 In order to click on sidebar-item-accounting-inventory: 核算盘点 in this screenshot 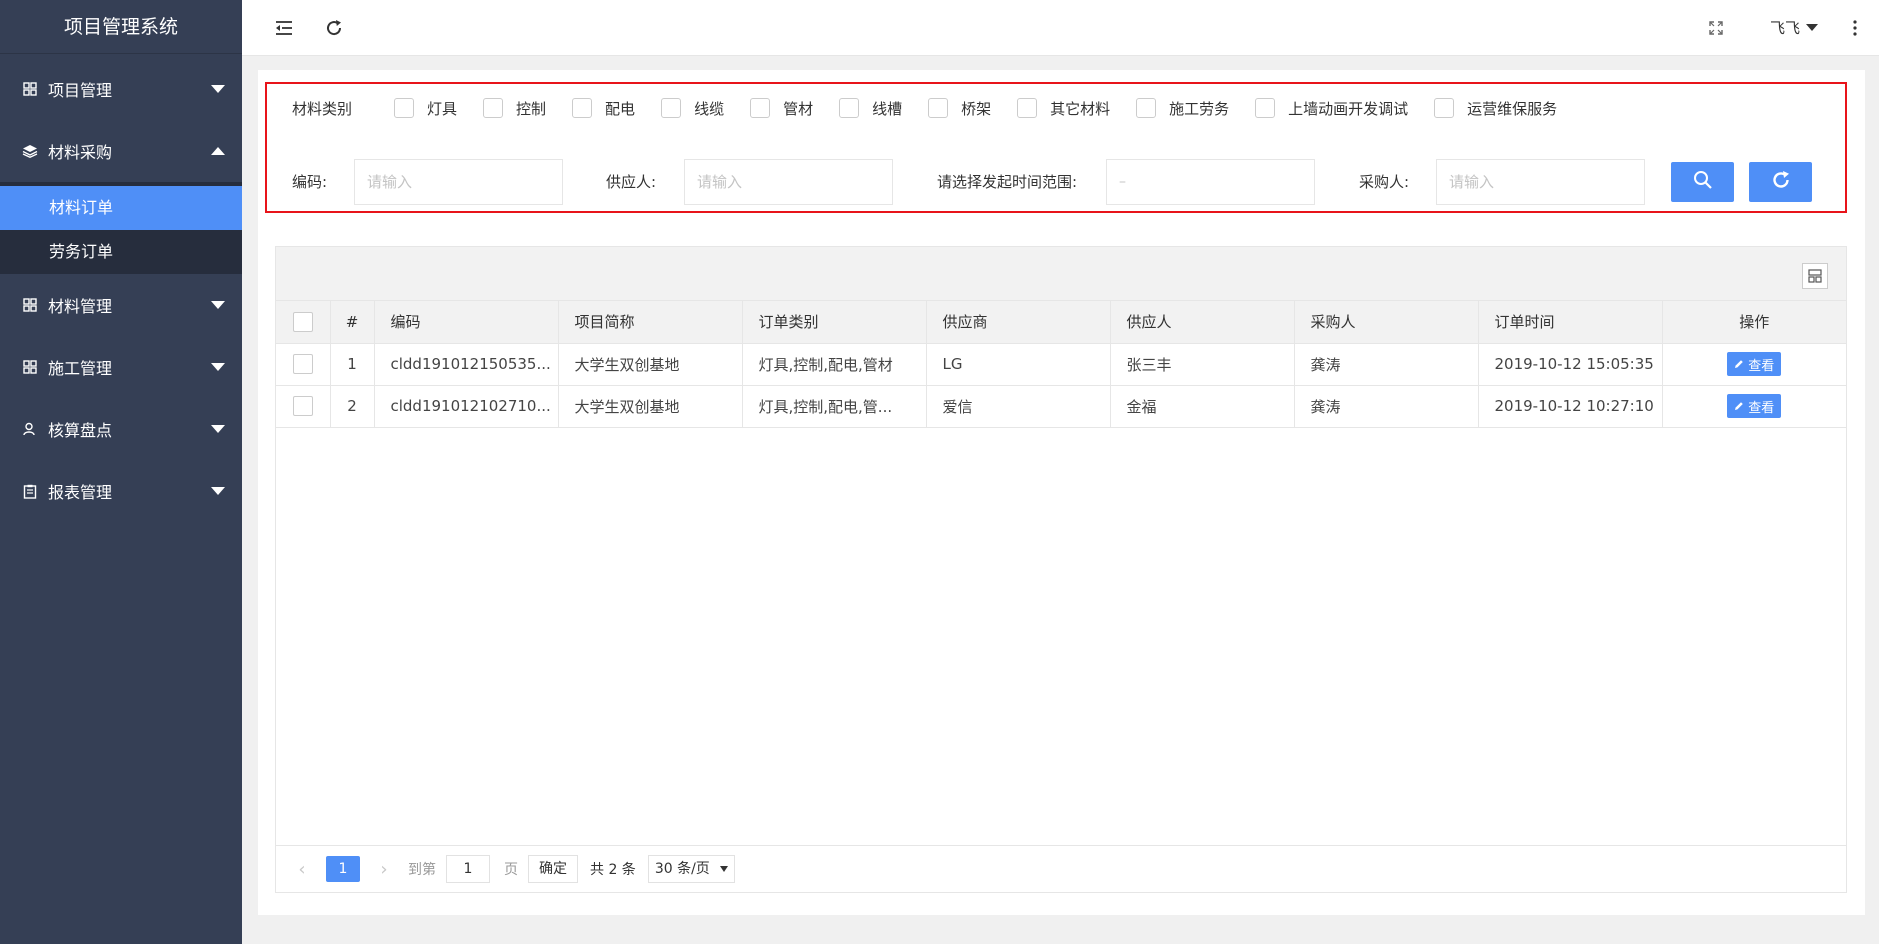, I will do `click(121, 429)`.